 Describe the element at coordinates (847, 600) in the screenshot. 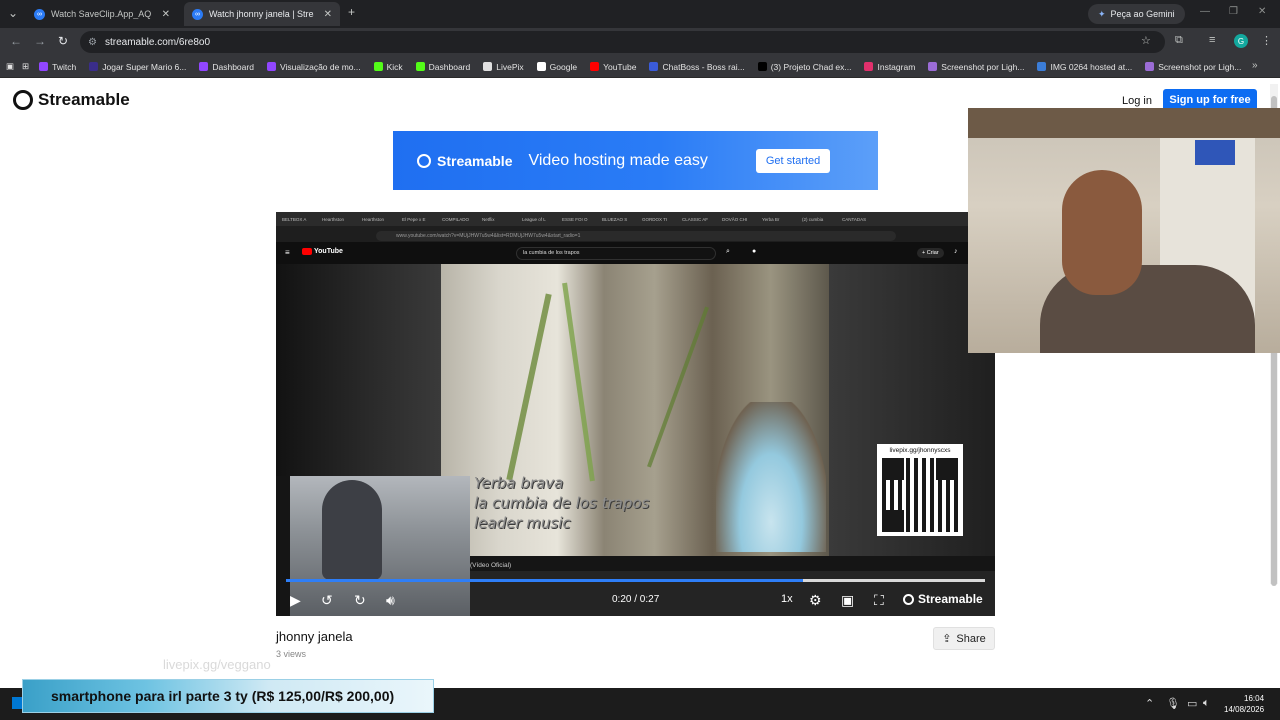

I see `picture-in-picture-icon: ▣` at that location.